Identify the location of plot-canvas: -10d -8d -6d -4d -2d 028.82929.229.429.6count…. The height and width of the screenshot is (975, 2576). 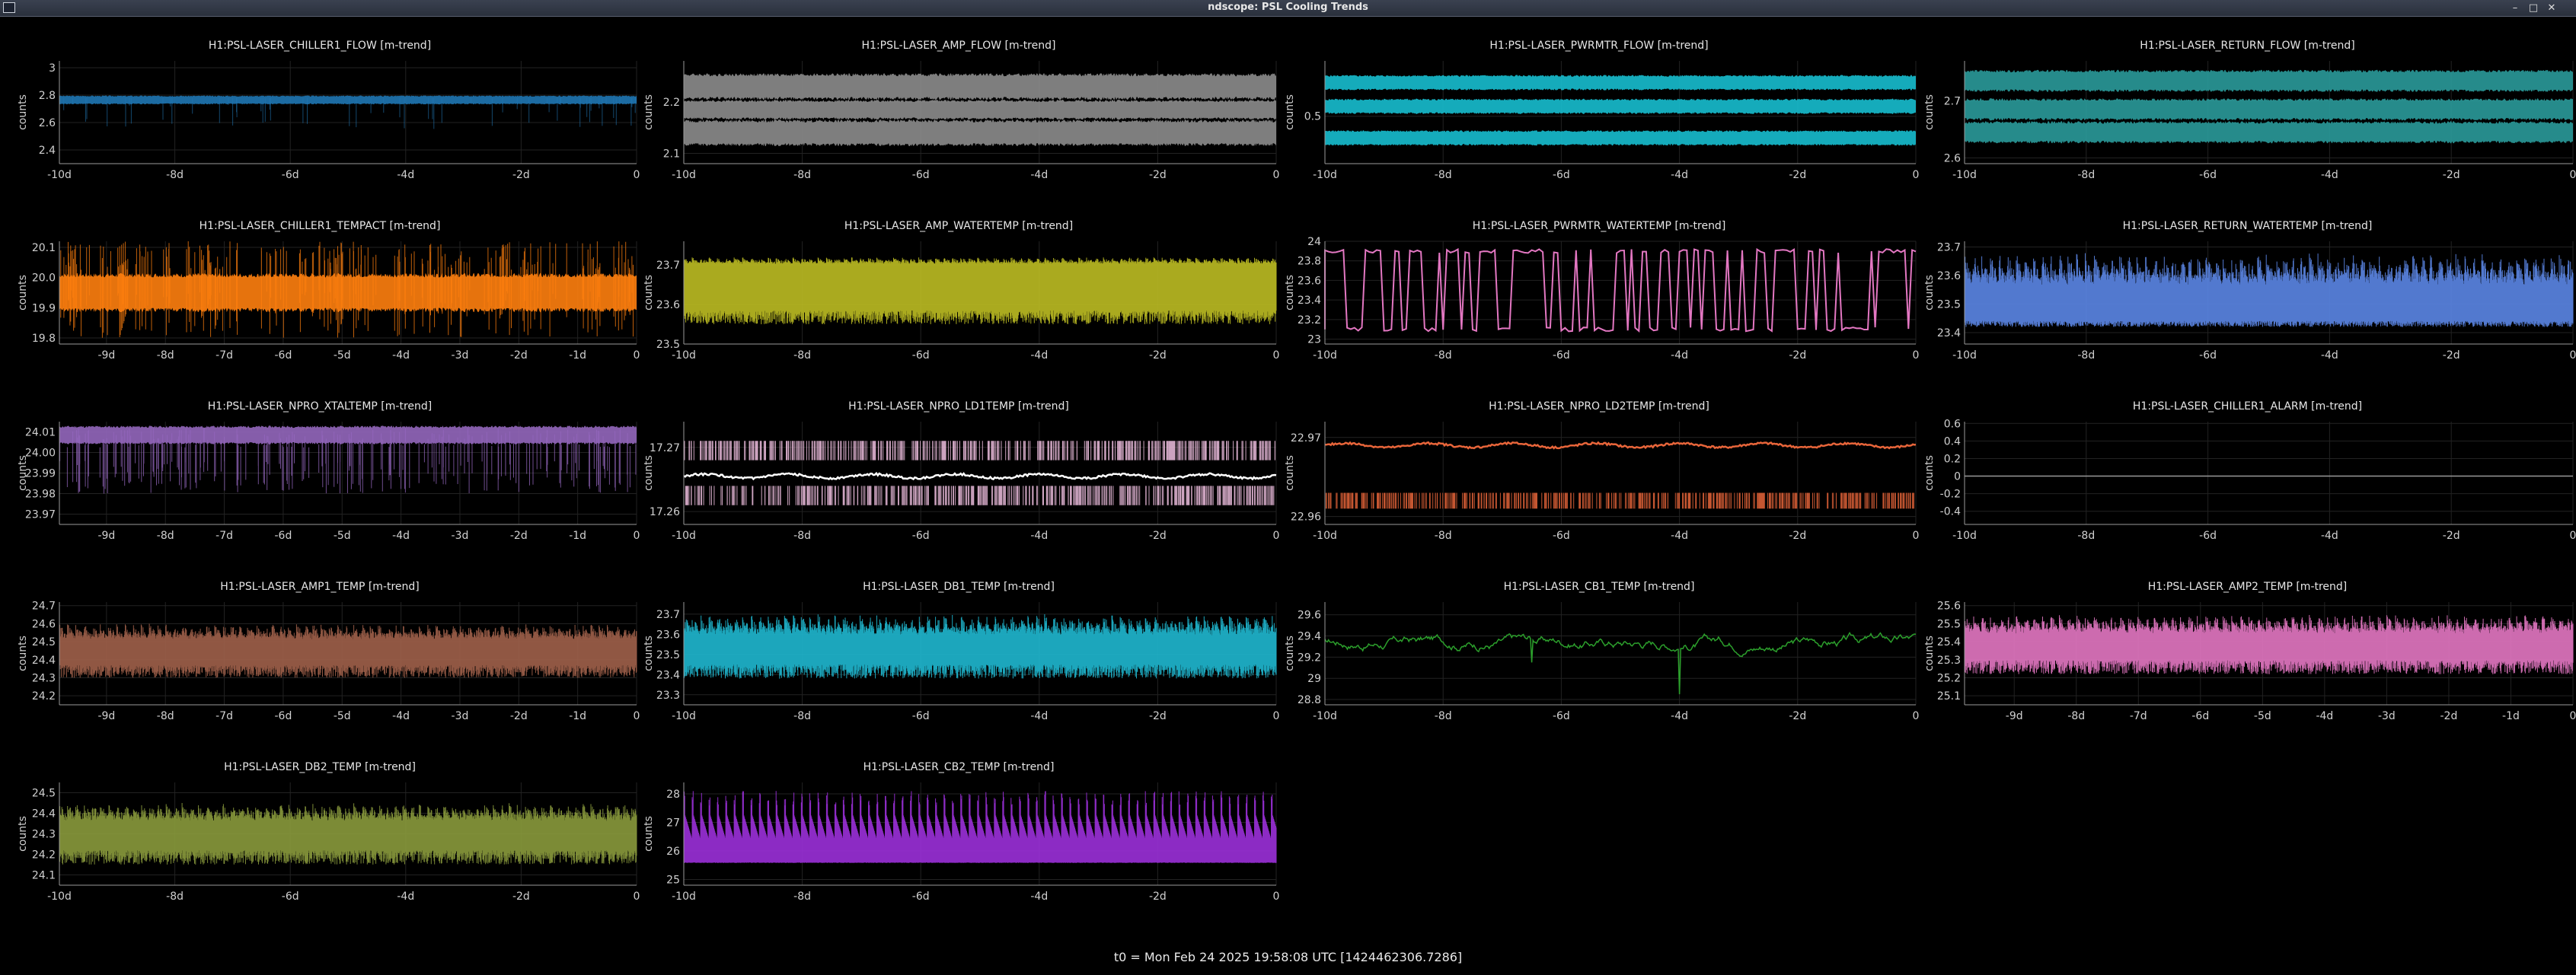
(1599, 648).